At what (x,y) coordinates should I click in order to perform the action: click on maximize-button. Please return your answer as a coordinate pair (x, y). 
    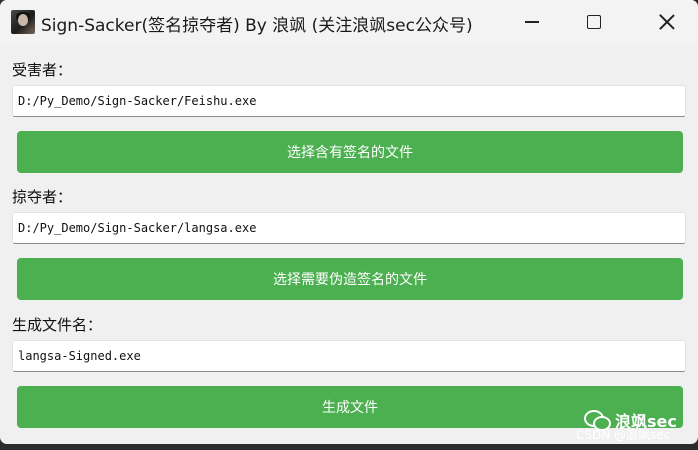
    Looking at the image, I should click on (594, 22).